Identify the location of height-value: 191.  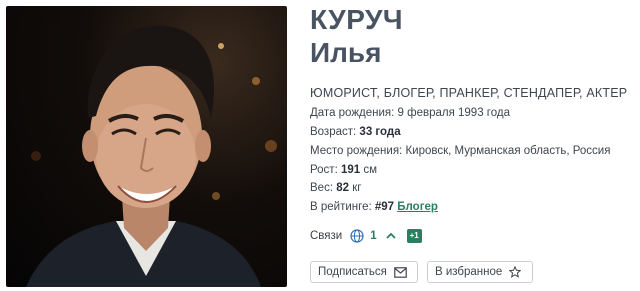
(350, 170).